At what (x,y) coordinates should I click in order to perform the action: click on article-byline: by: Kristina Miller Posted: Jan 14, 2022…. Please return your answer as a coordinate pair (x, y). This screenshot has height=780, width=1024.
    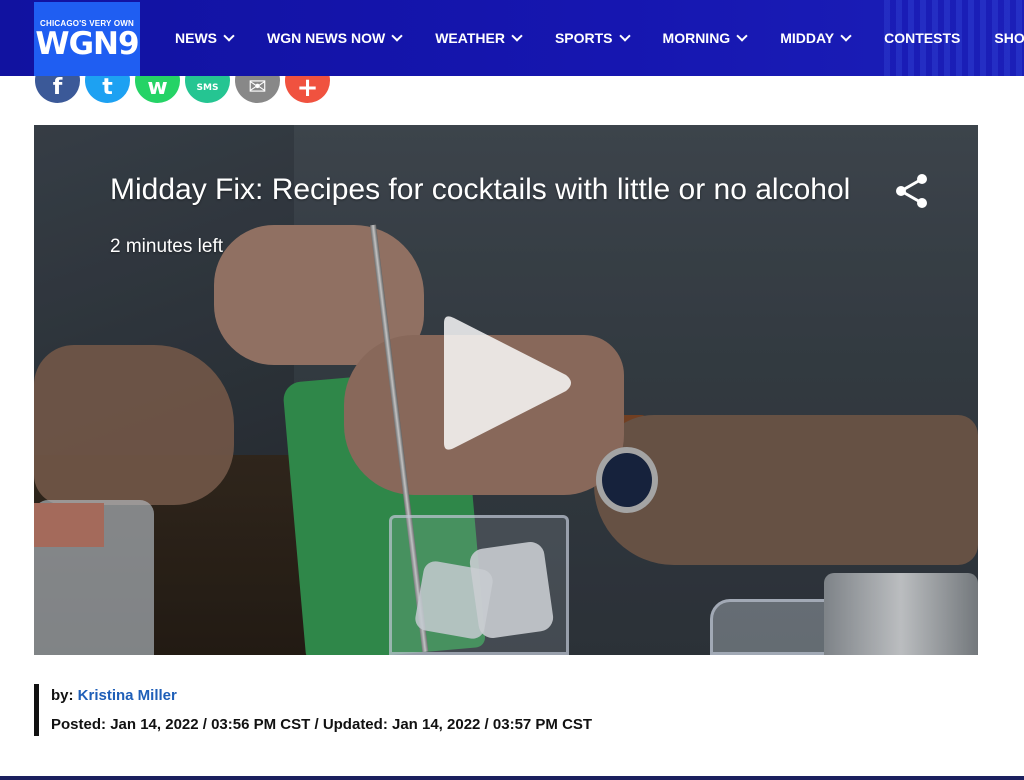
    Looking at the image, I should click on (384, 710).